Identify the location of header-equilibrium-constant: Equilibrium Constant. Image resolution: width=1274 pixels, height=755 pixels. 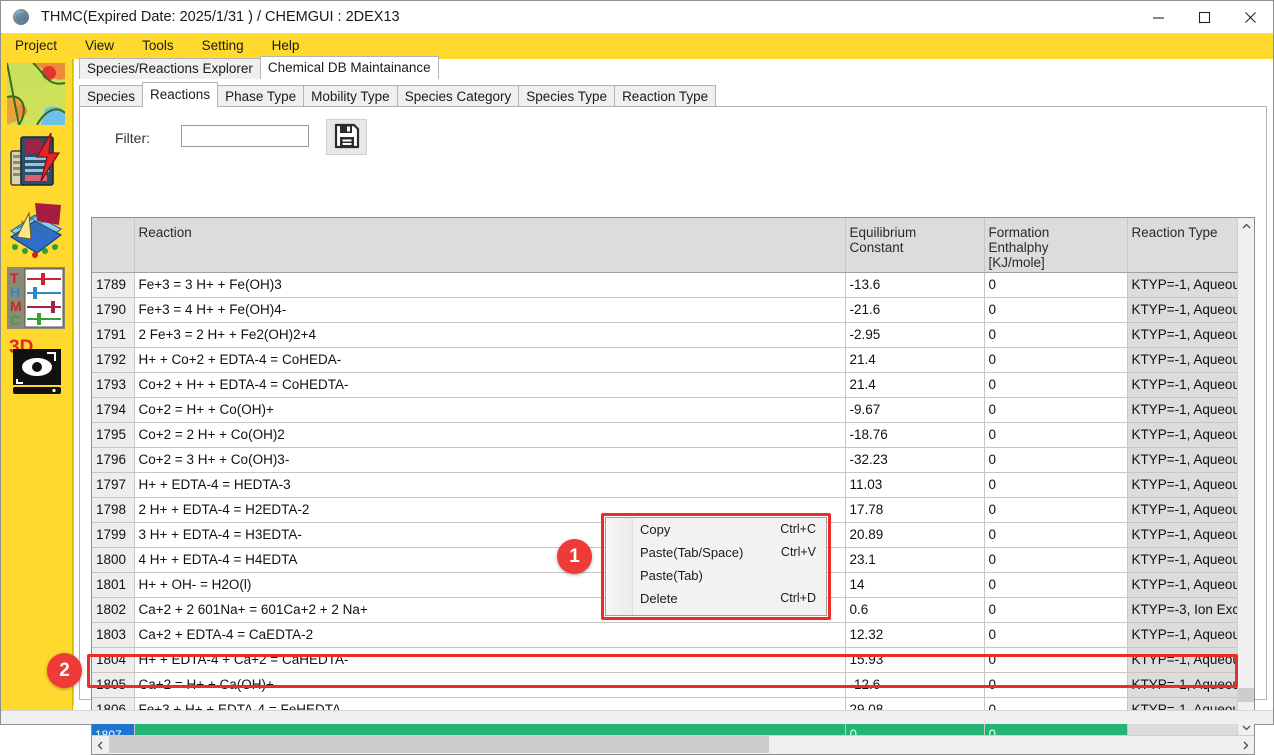
(915, 245).